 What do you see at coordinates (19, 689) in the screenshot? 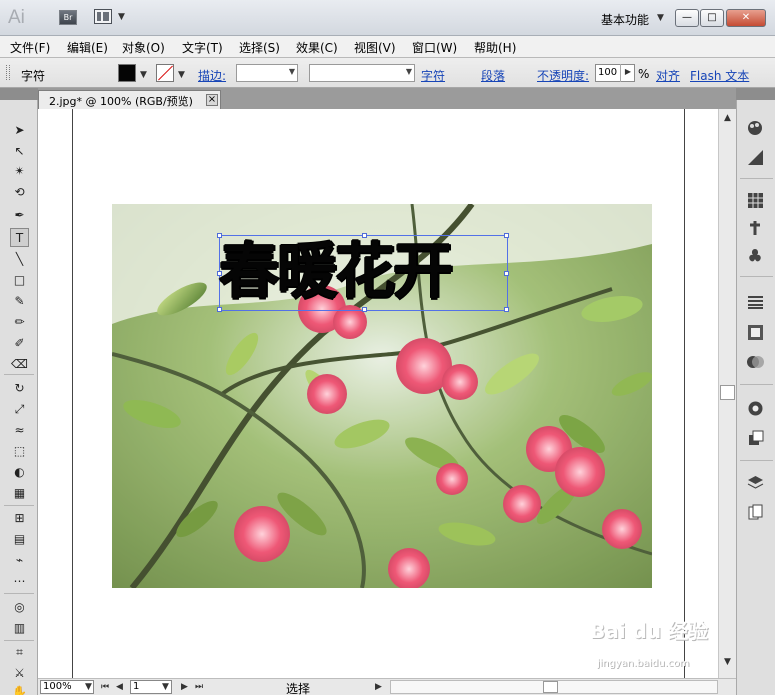
I see `hand-tool-icon: ✋` at bounding box center [19, 689].